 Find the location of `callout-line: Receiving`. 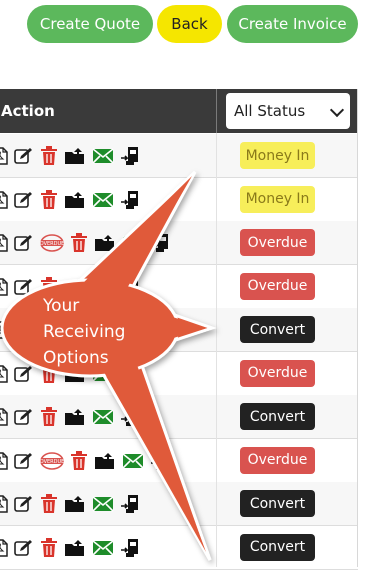

callout-line: Receiving is located at coordinates (84, 332).